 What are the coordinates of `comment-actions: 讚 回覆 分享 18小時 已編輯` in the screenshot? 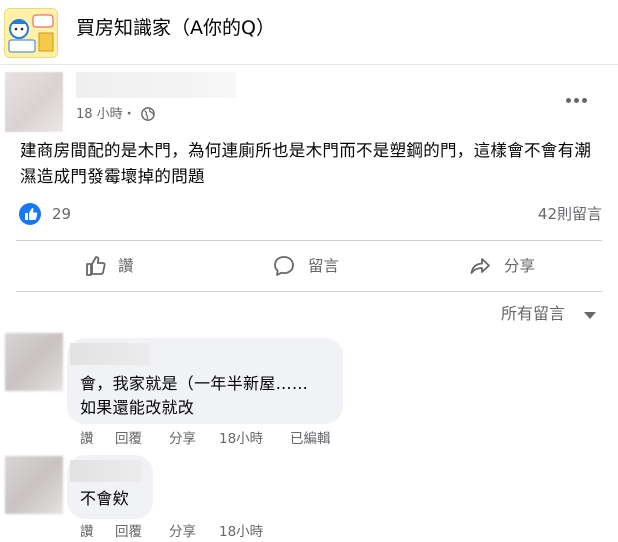 It's located at (200, 439).